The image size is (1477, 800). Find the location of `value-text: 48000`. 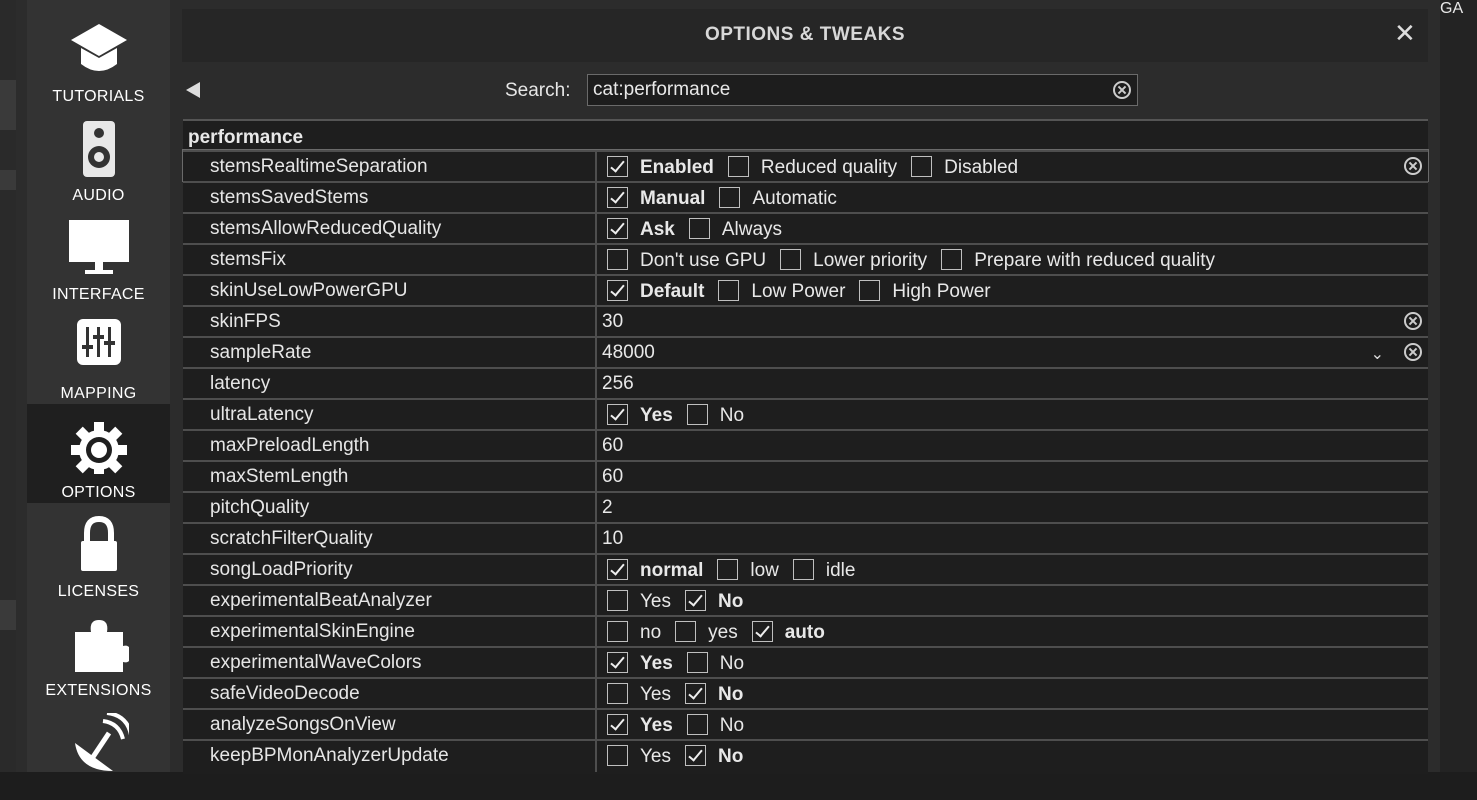

value-text: 48000 is located at coordinates (628, 352).